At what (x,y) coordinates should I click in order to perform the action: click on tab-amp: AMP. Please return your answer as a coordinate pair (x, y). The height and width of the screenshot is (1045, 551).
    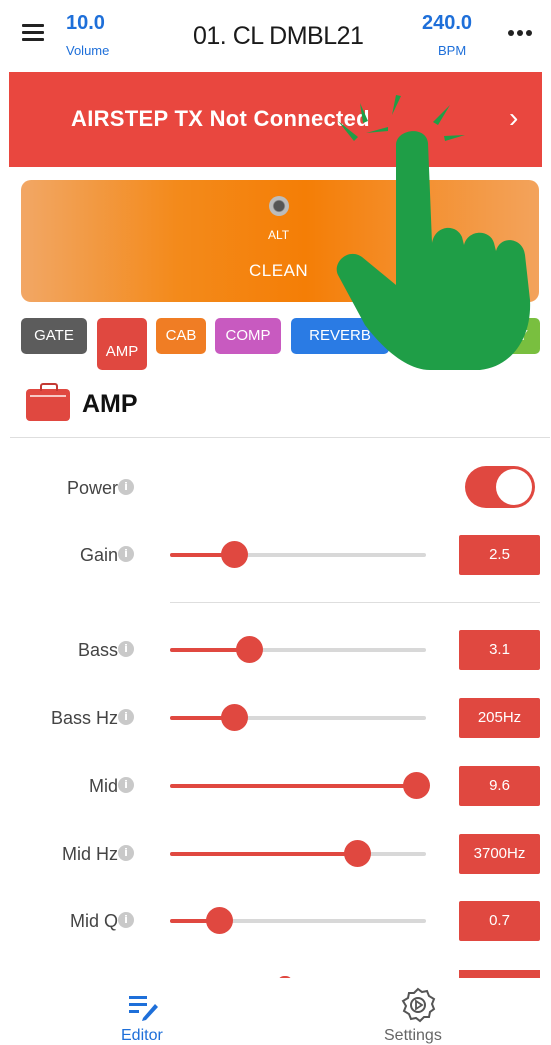
    Looking at the image, I should click on (122, 344).